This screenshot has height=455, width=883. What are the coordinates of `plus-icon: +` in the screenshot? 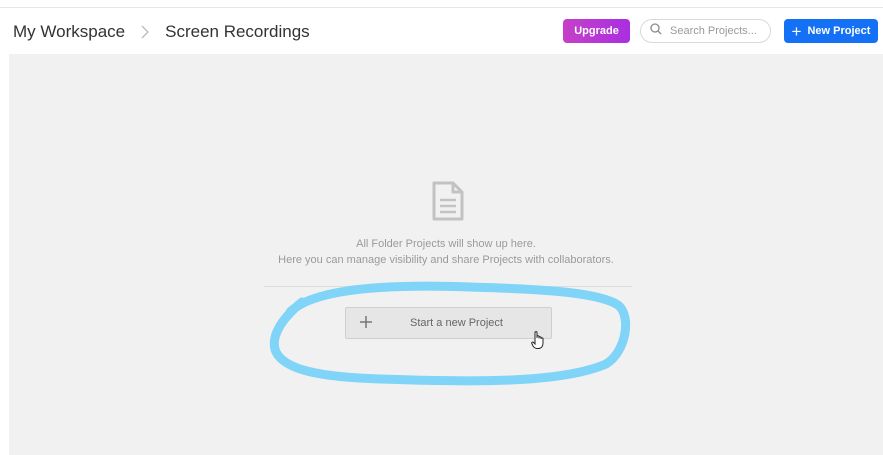 It's located at (796, 31).